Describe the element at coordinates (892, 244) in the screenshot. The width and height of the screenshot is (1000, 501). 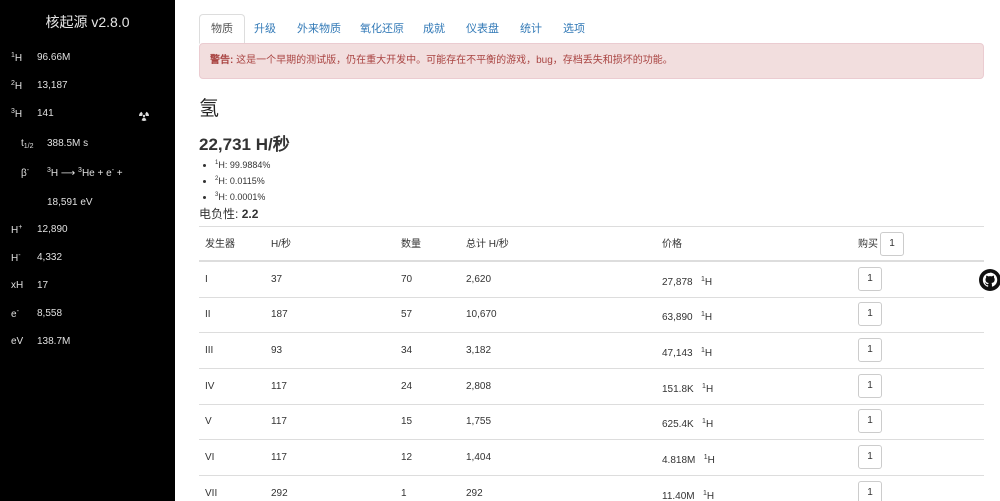
I see `buy-amount-input: 1` at that location.